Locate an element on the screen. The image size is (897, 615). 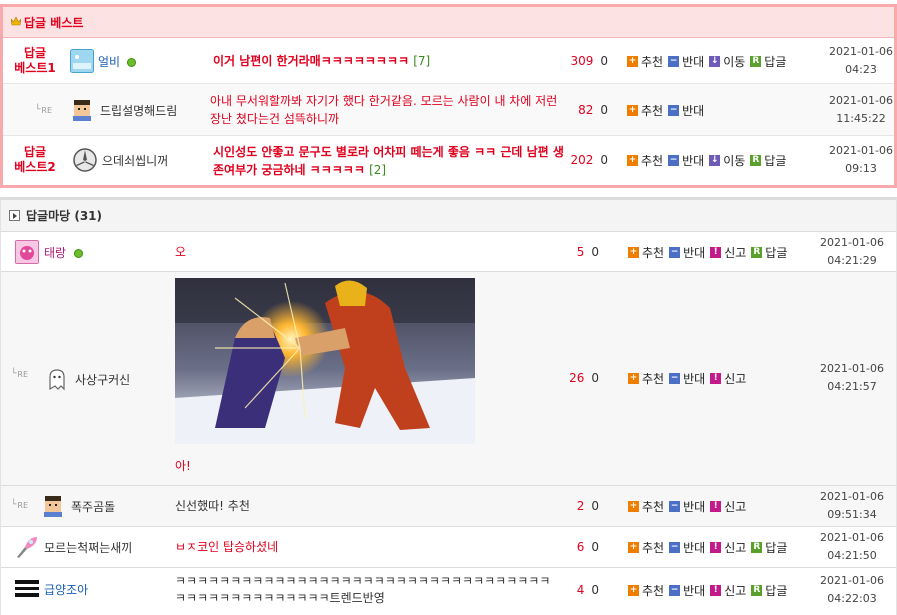
author: 사상구커신 is located at coordinates (87, 379).